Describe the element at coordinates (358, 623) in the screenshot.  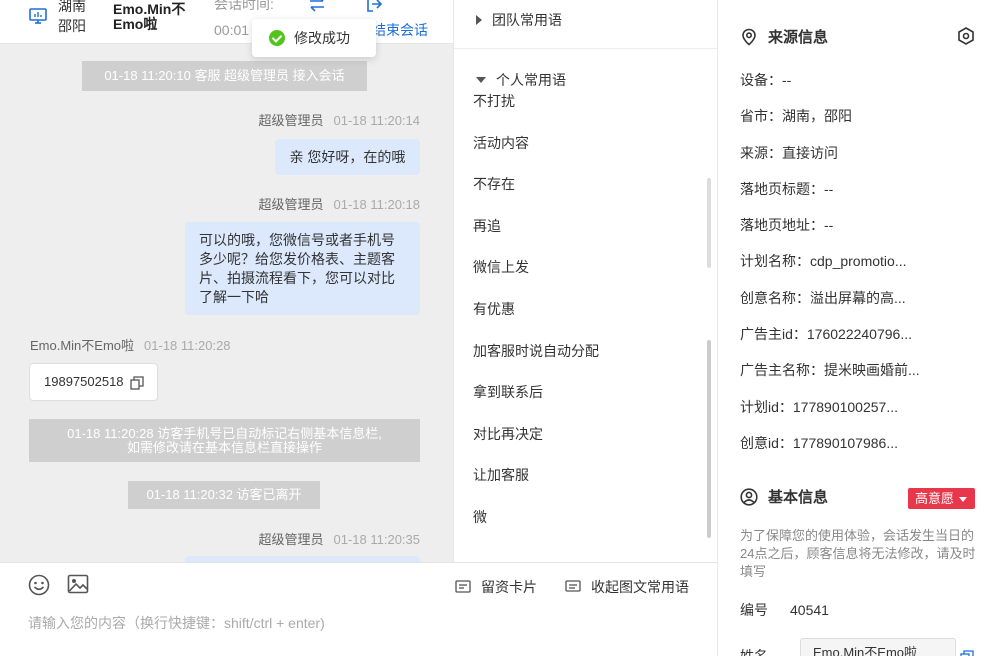
I see `message-input` at that location.